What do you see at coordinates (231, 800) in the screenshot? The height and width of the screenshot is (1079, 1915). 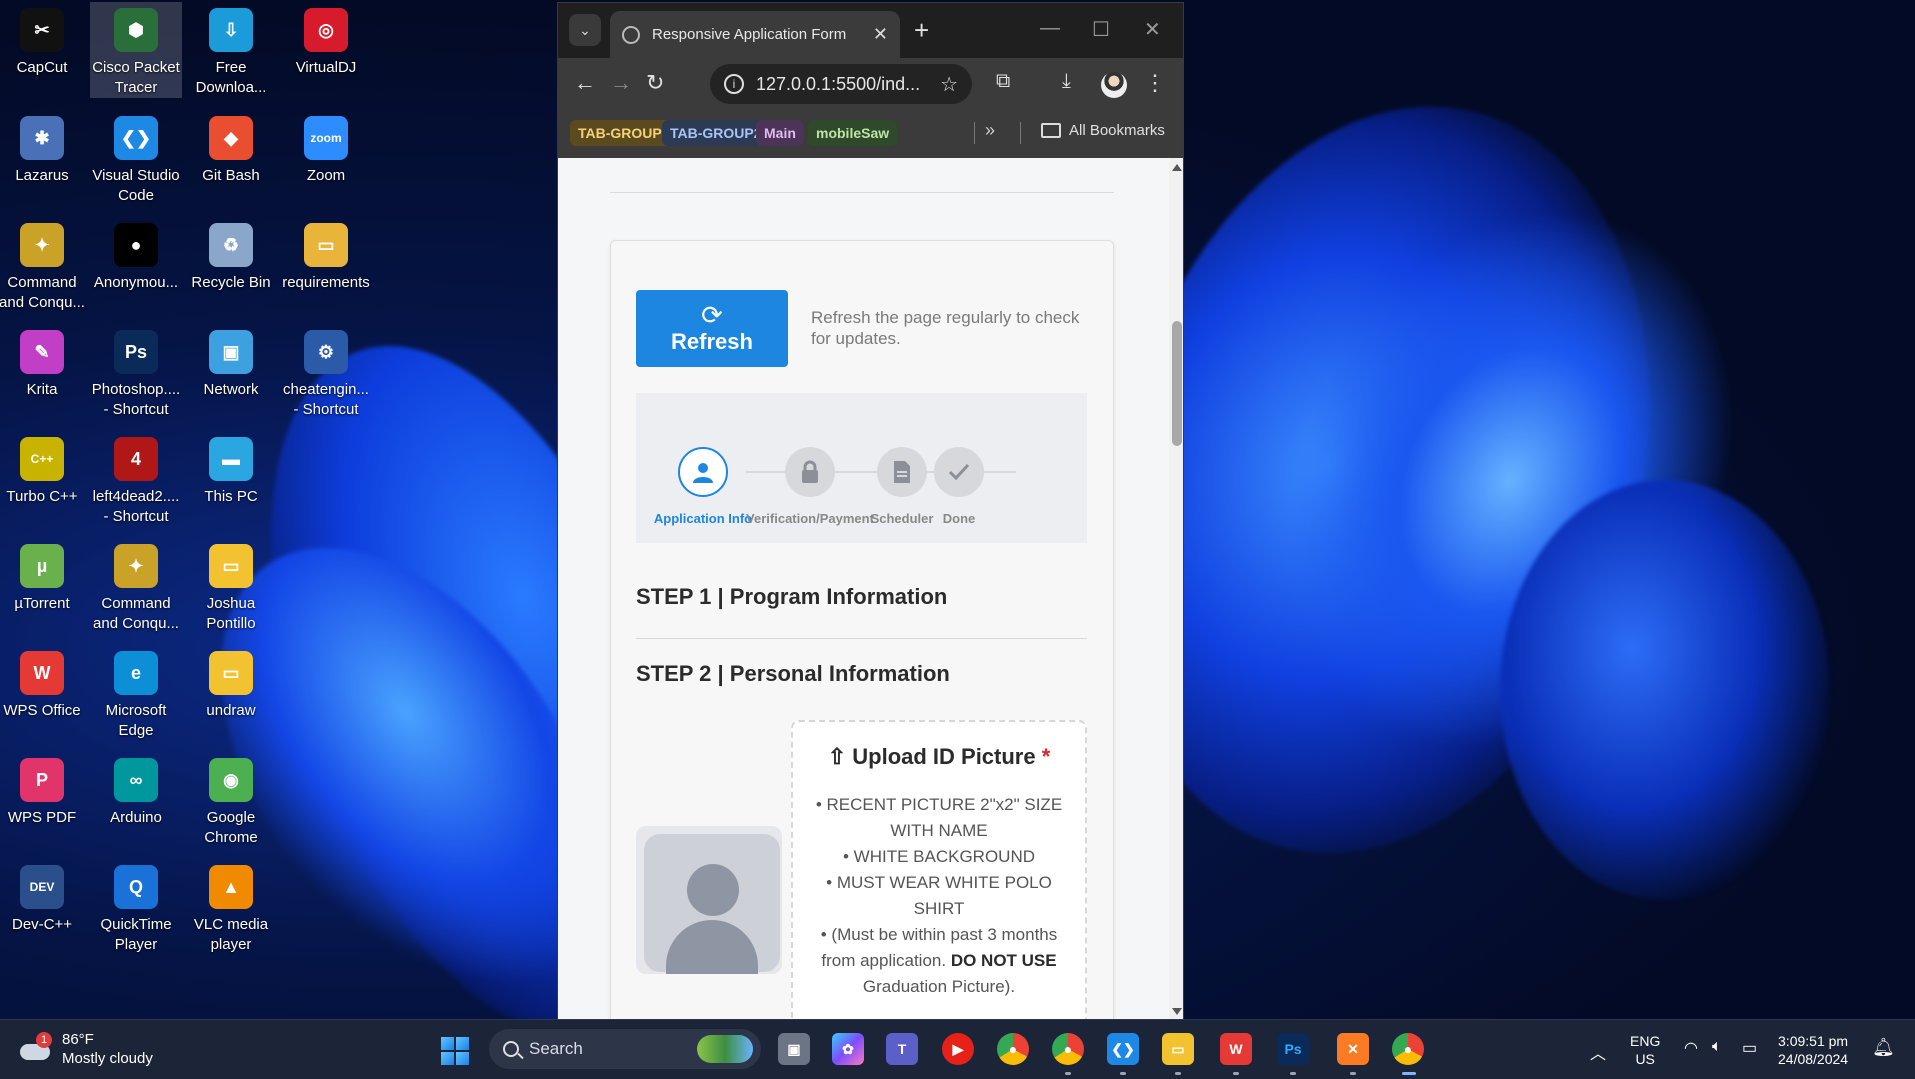 I see `desktop-icon: ◉ Google Chrome` at bounding box center [231, 800].